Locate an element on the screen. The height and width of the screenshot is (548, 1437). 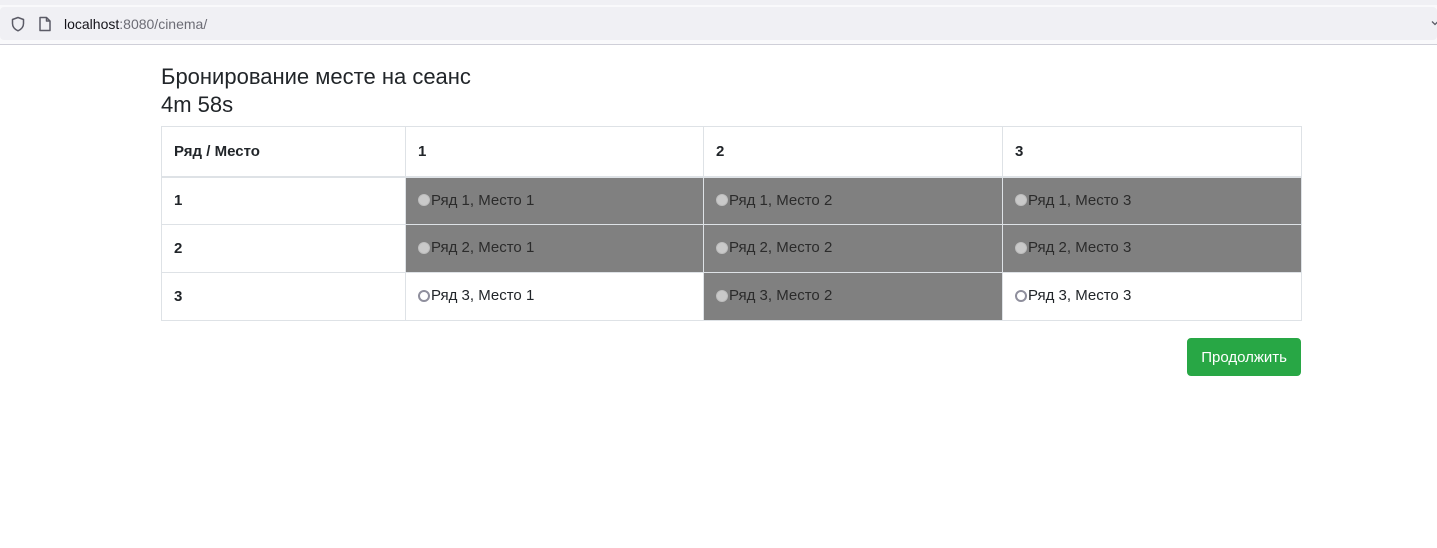
shield-icon is located at coordinates (18, 24).